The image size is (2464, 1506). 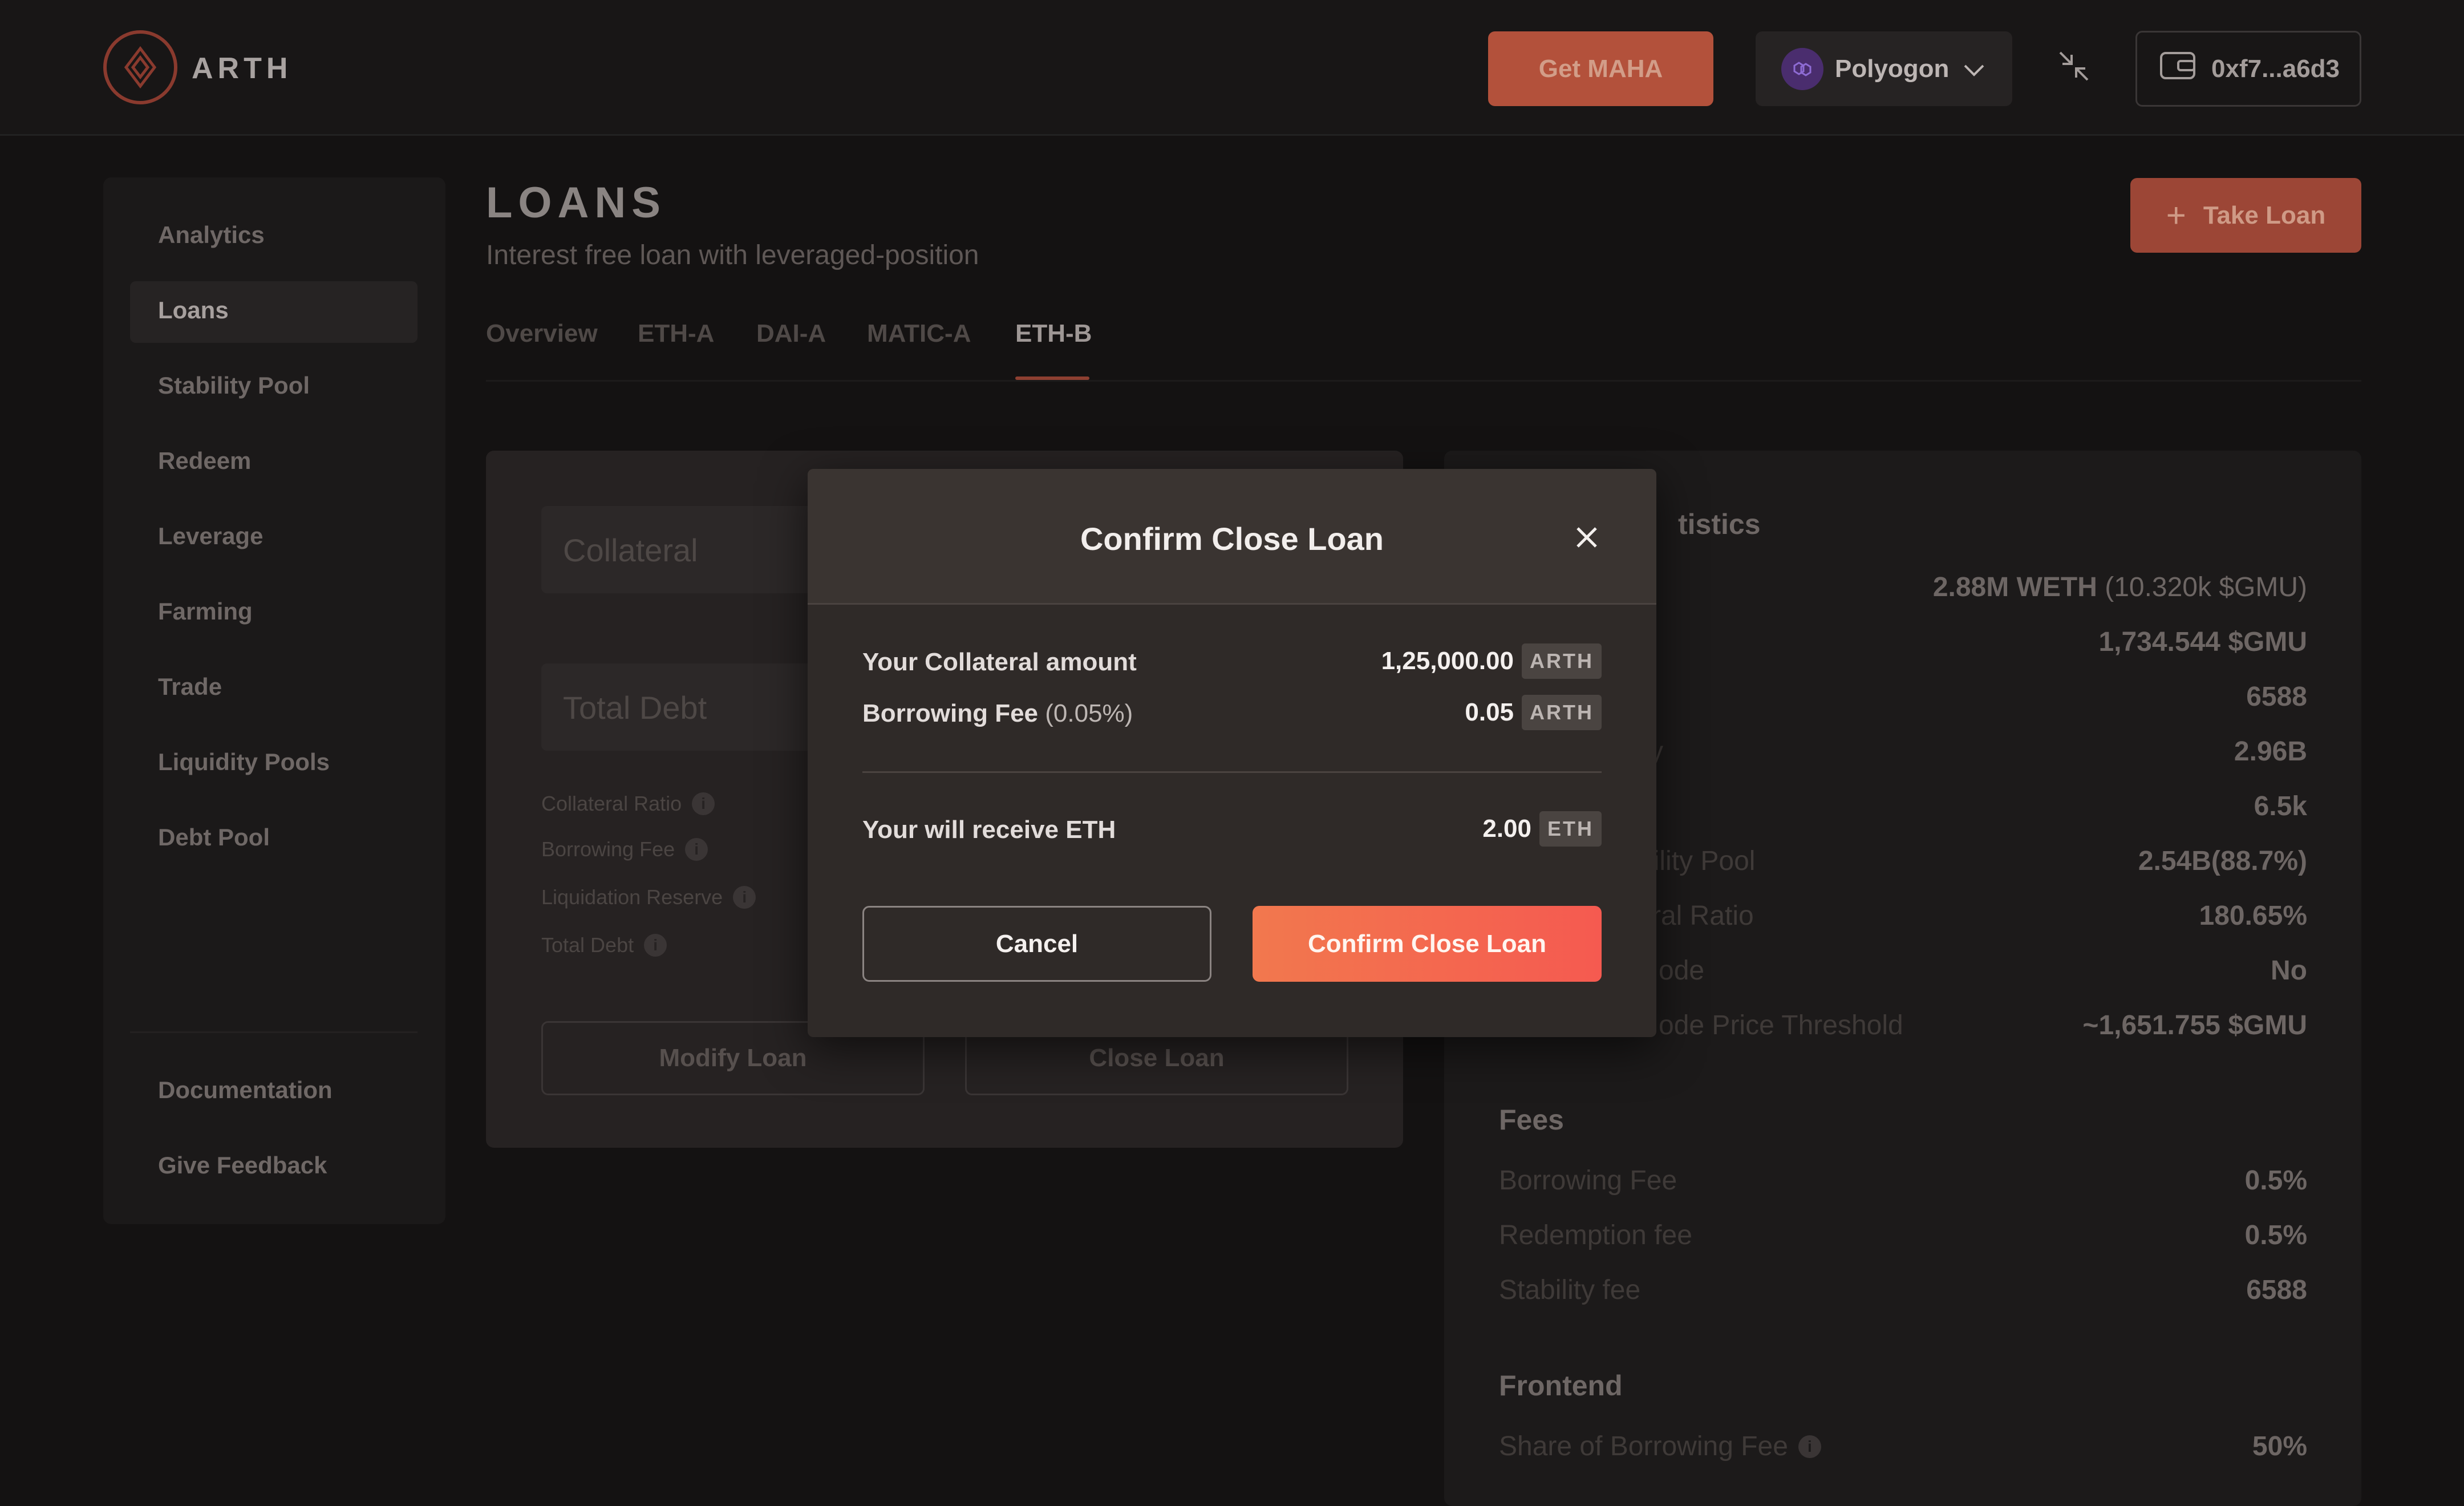 I want to click on receive-value: 2.00 ETH, so click(x=1542, y=829).